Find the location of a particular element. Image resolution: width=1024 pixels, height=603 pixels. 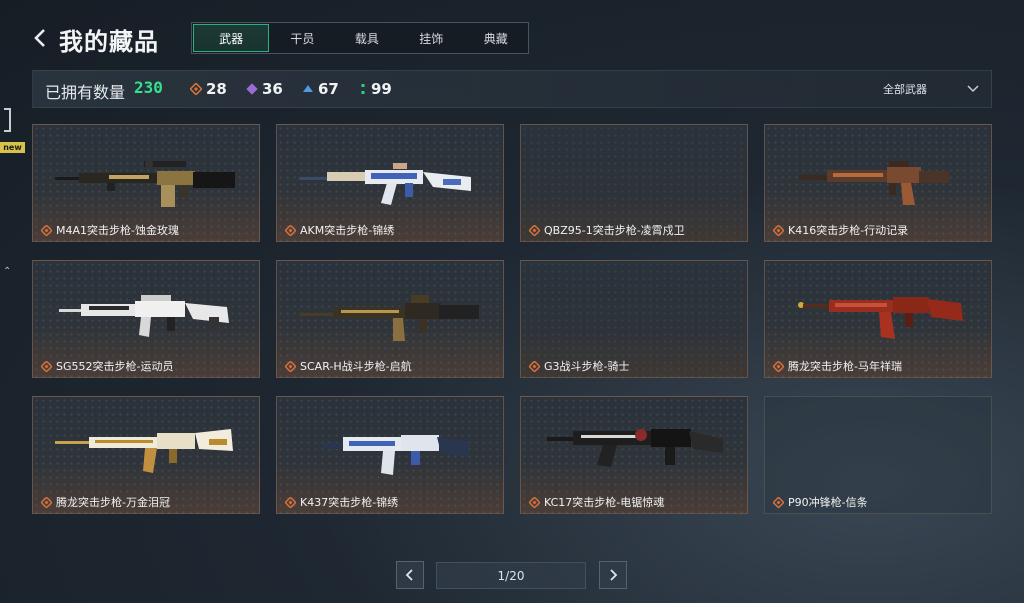

pagination: 1/20 is located at coordinates (512, 575).